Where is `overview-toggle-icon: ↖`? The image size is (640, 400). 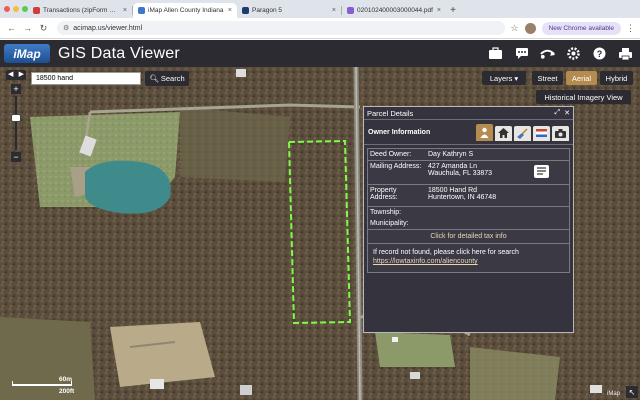 overview-toggle-icon: ↖ is located at coordinates (632, 392).